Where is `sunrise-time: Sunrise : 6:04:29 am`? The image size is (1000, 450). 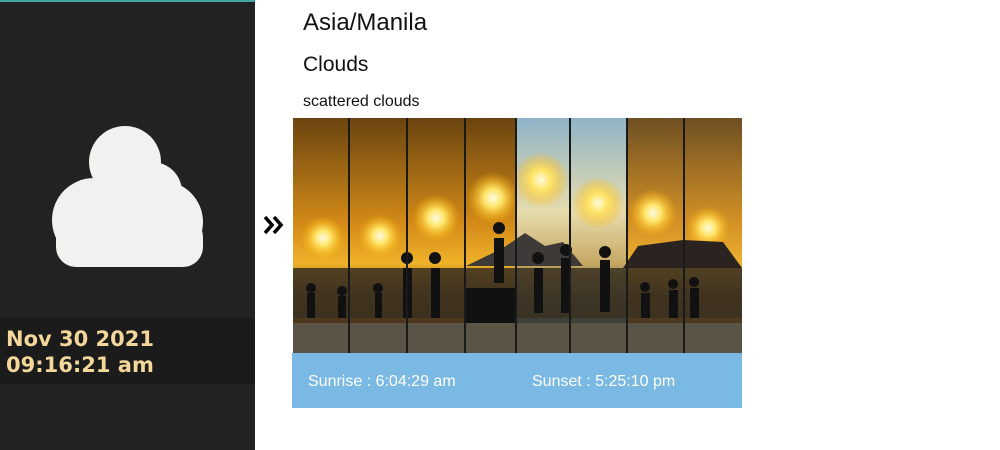 sunrise-time: Sunrise : 6:04:29 am is located at coordinates (382, 381).